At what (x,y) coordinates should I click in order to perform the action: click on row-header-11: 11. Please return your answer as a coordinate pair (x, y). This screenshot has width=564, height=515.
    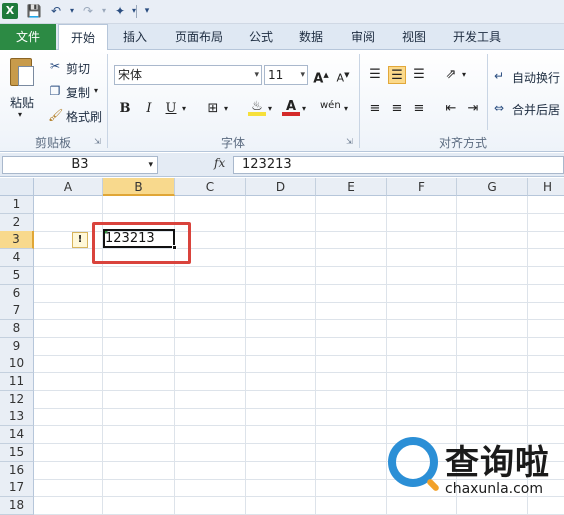
    Looking at the image, I should click on (17, 382).